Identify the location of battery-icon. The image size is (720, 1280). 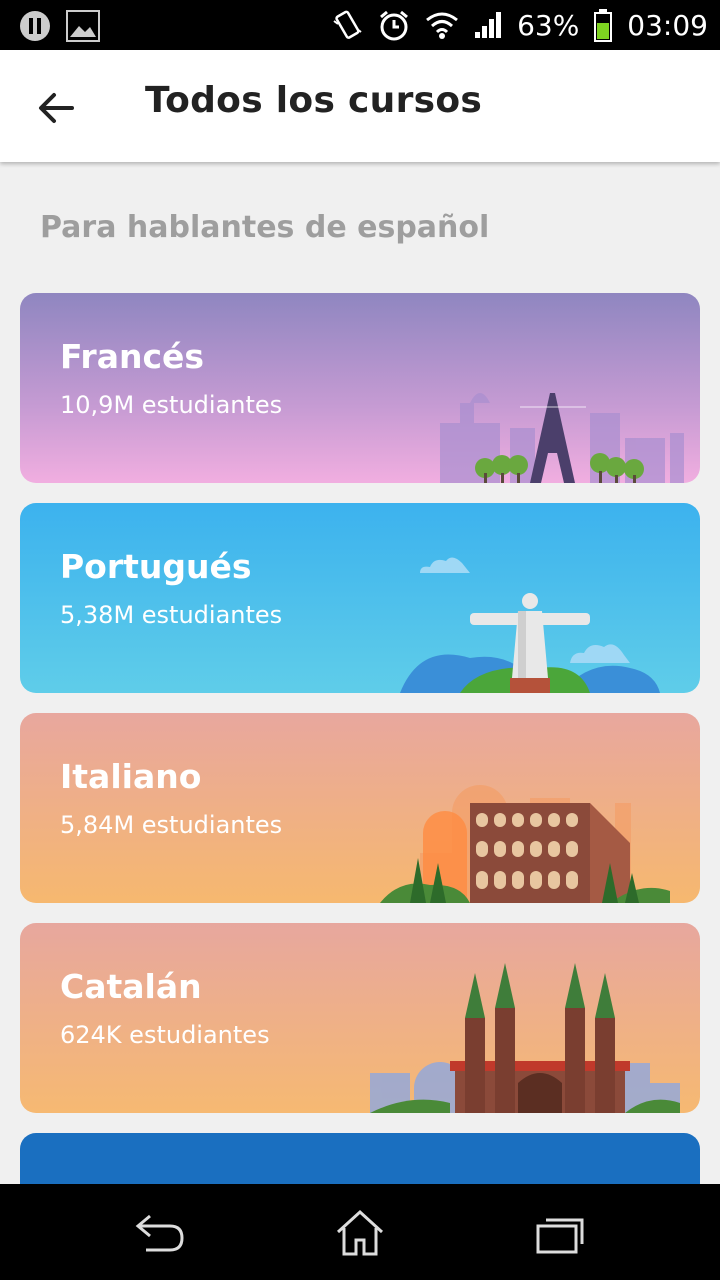
(603, 25).